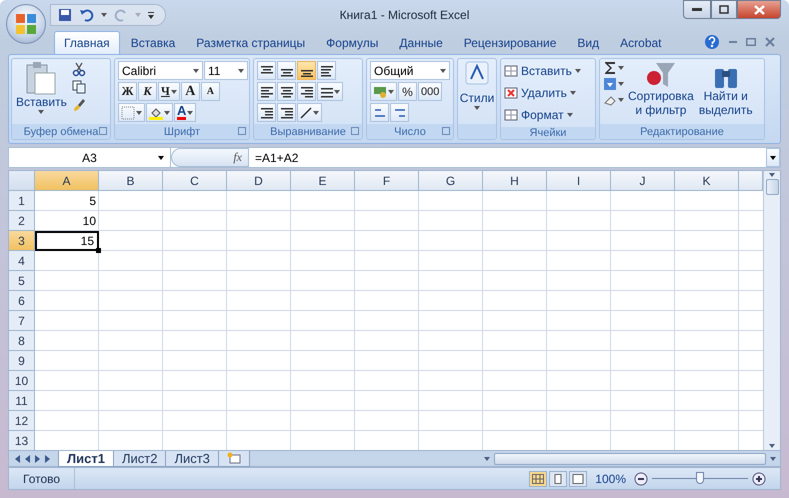  I want to click on align-middle-button, so click(286, 70).